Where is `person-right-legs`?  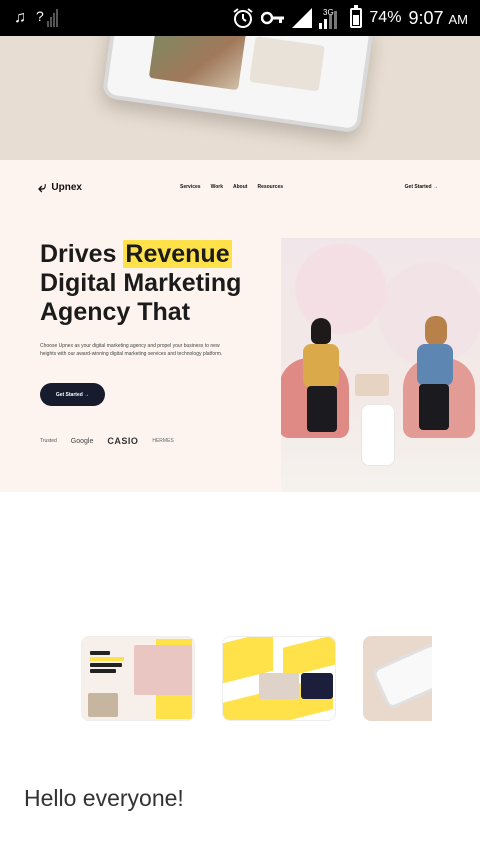
person-right-legs is located at coordinates (434, 407).